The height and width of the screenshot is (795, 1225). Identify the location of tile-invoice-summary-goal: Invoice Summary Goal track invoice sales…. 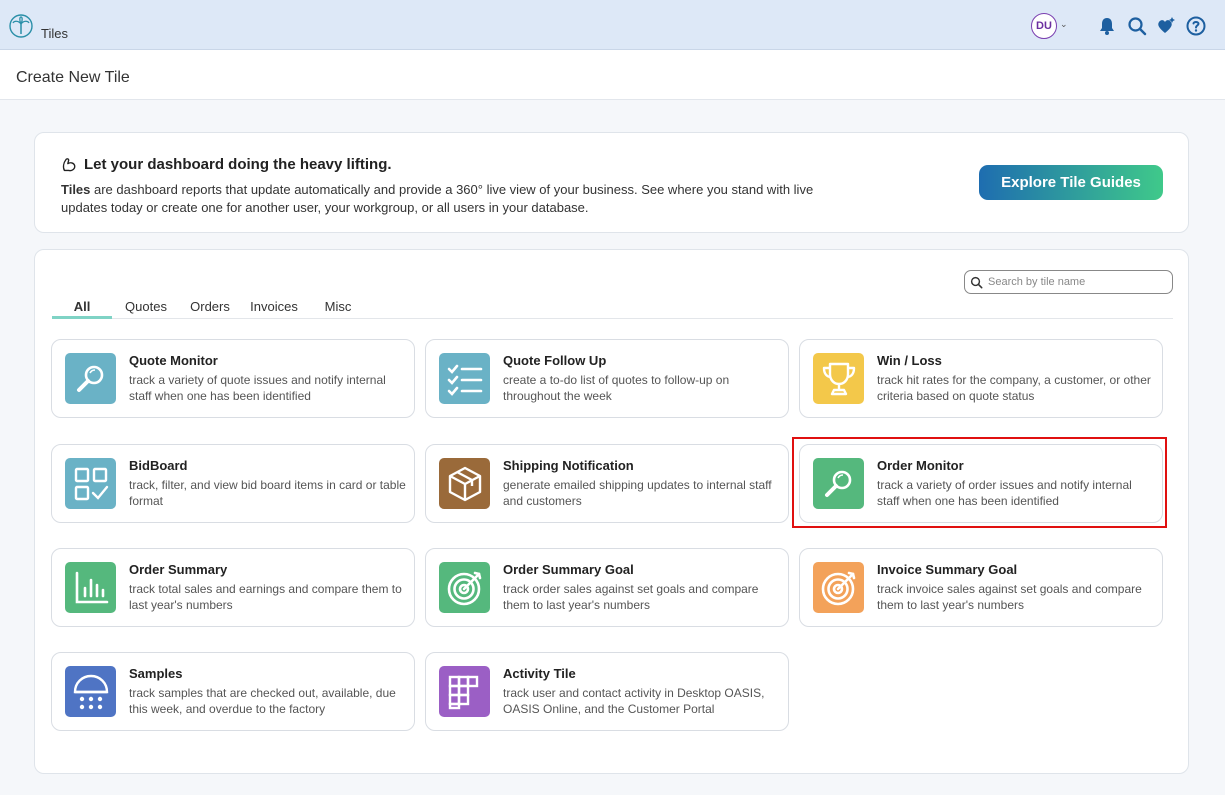
(981, 587).